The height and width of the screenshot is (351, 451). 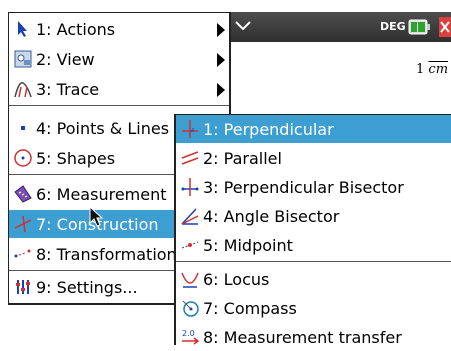 What do you see at coordinates (313, 158) in the screenshot?
I see `submenu-item-parallel: 2: Parallel` at bounding box center [313, 158].